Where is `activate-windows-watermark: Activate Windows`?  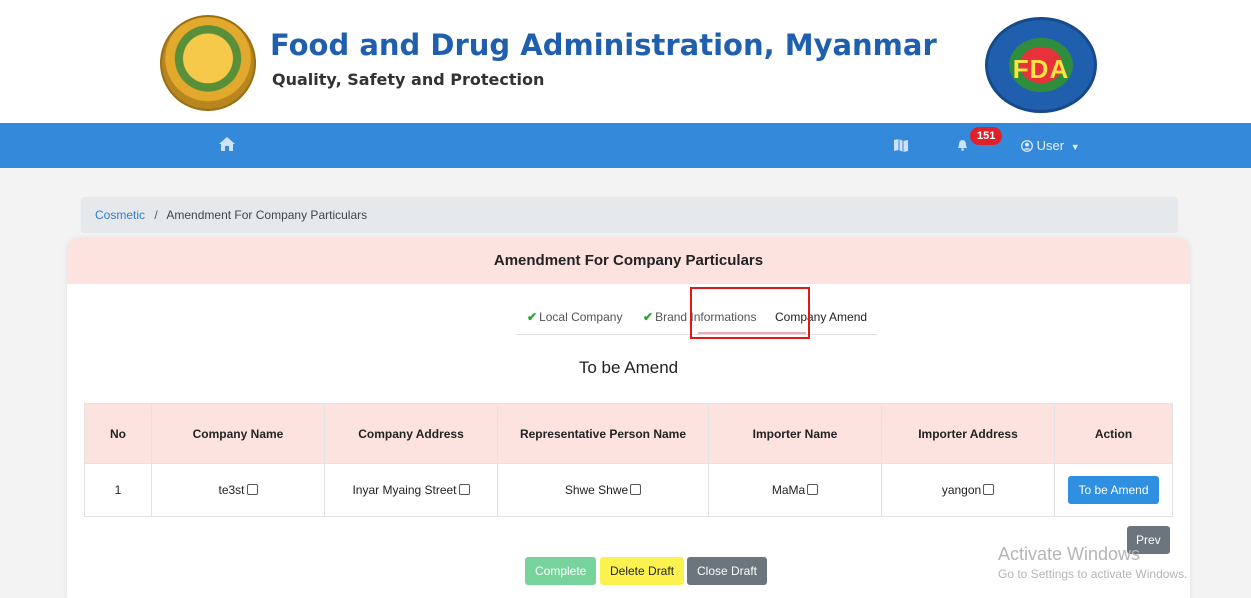 activate-windows-watermark: Activate Windows is located at coordinates (1069, 554).